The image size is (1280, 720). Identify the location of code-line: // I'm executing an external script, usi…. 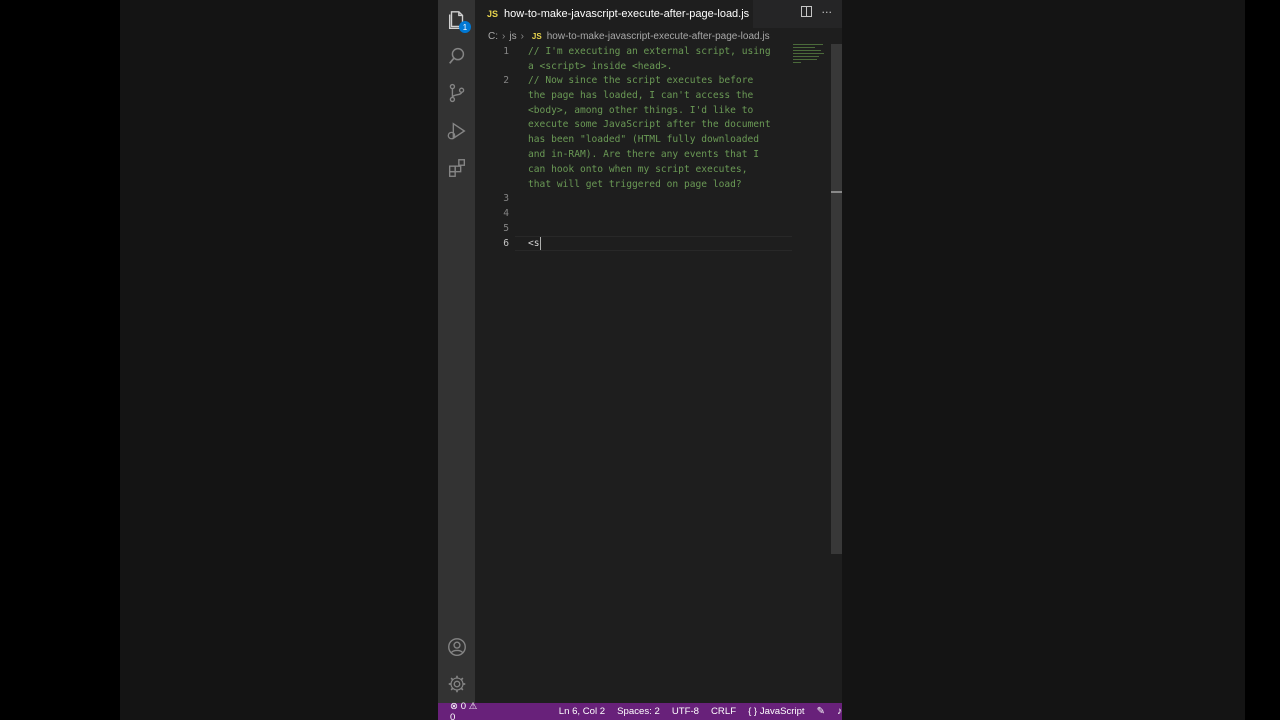
(649, 51).